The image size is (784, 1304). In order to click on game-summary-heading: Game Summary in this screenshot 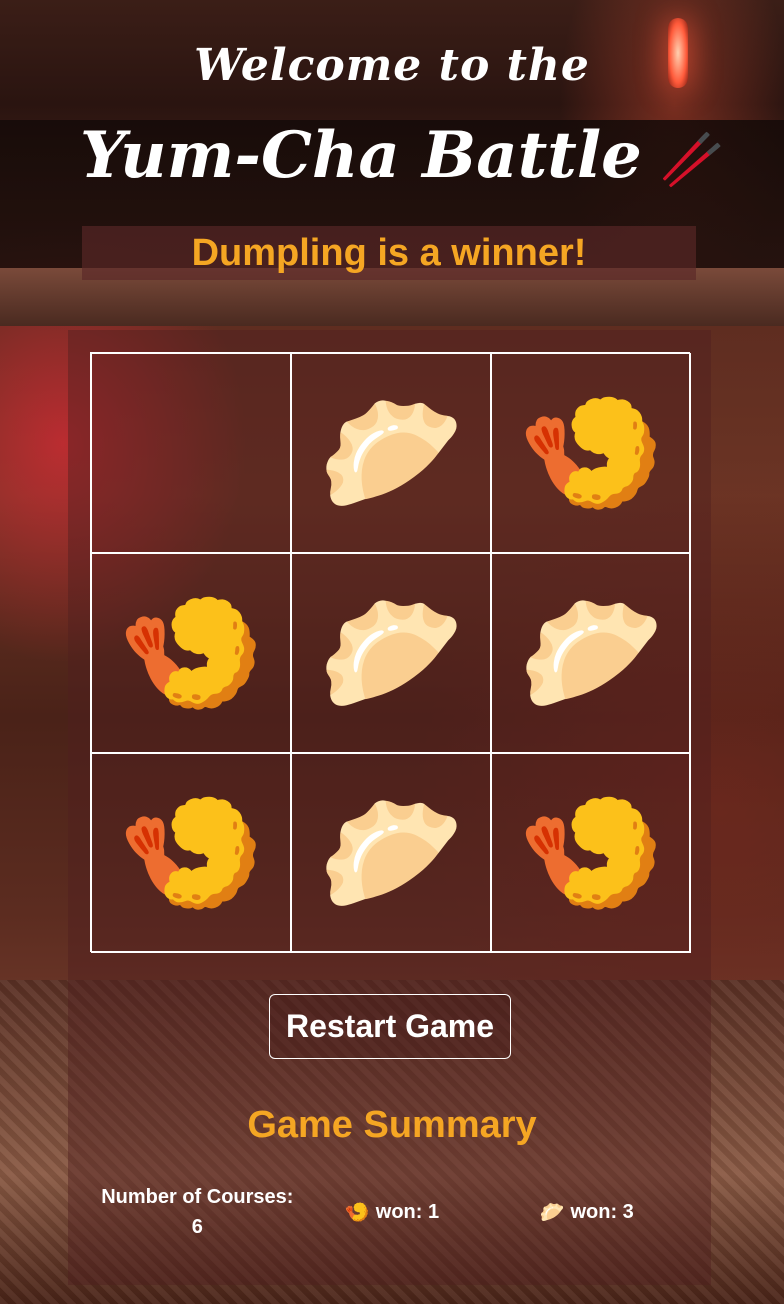, I will do `click(392, 1125)`.